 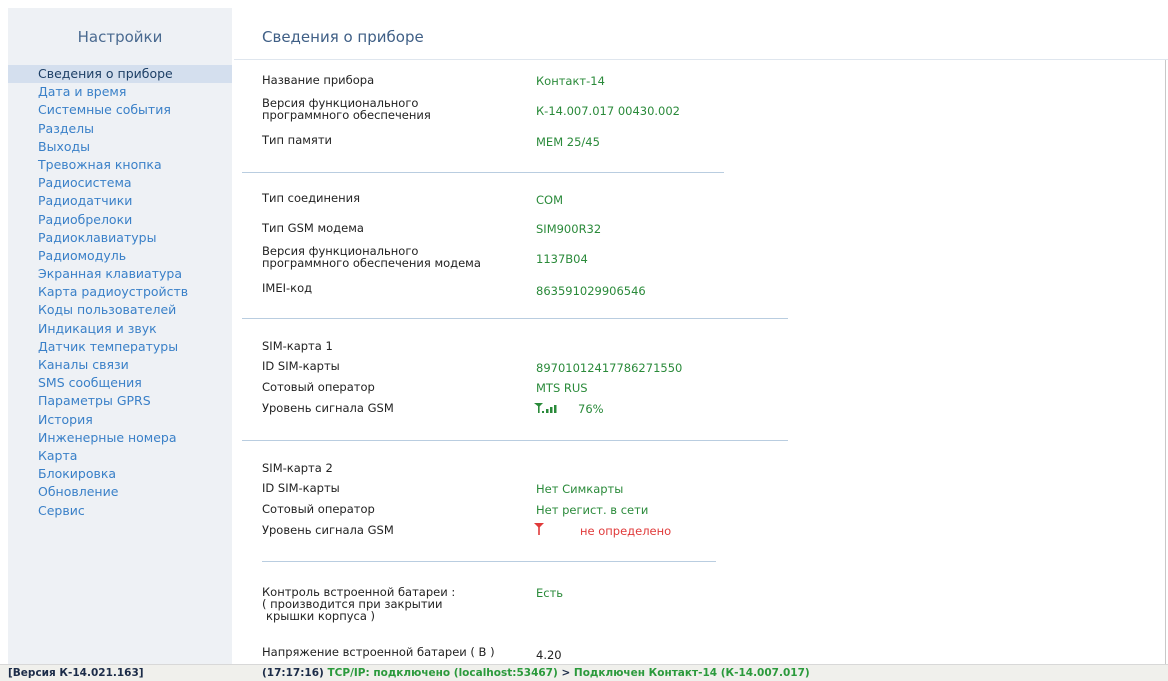 I want to click on sidebar-item-radio-sensors: Радиодатчики, so click(x=120, y=201).